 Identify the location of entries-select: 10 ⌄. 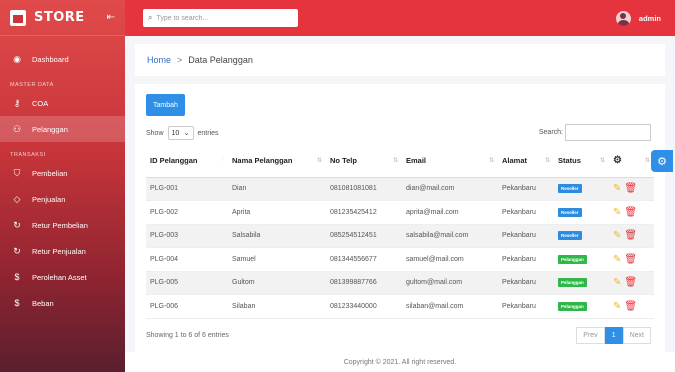
(180, 133).